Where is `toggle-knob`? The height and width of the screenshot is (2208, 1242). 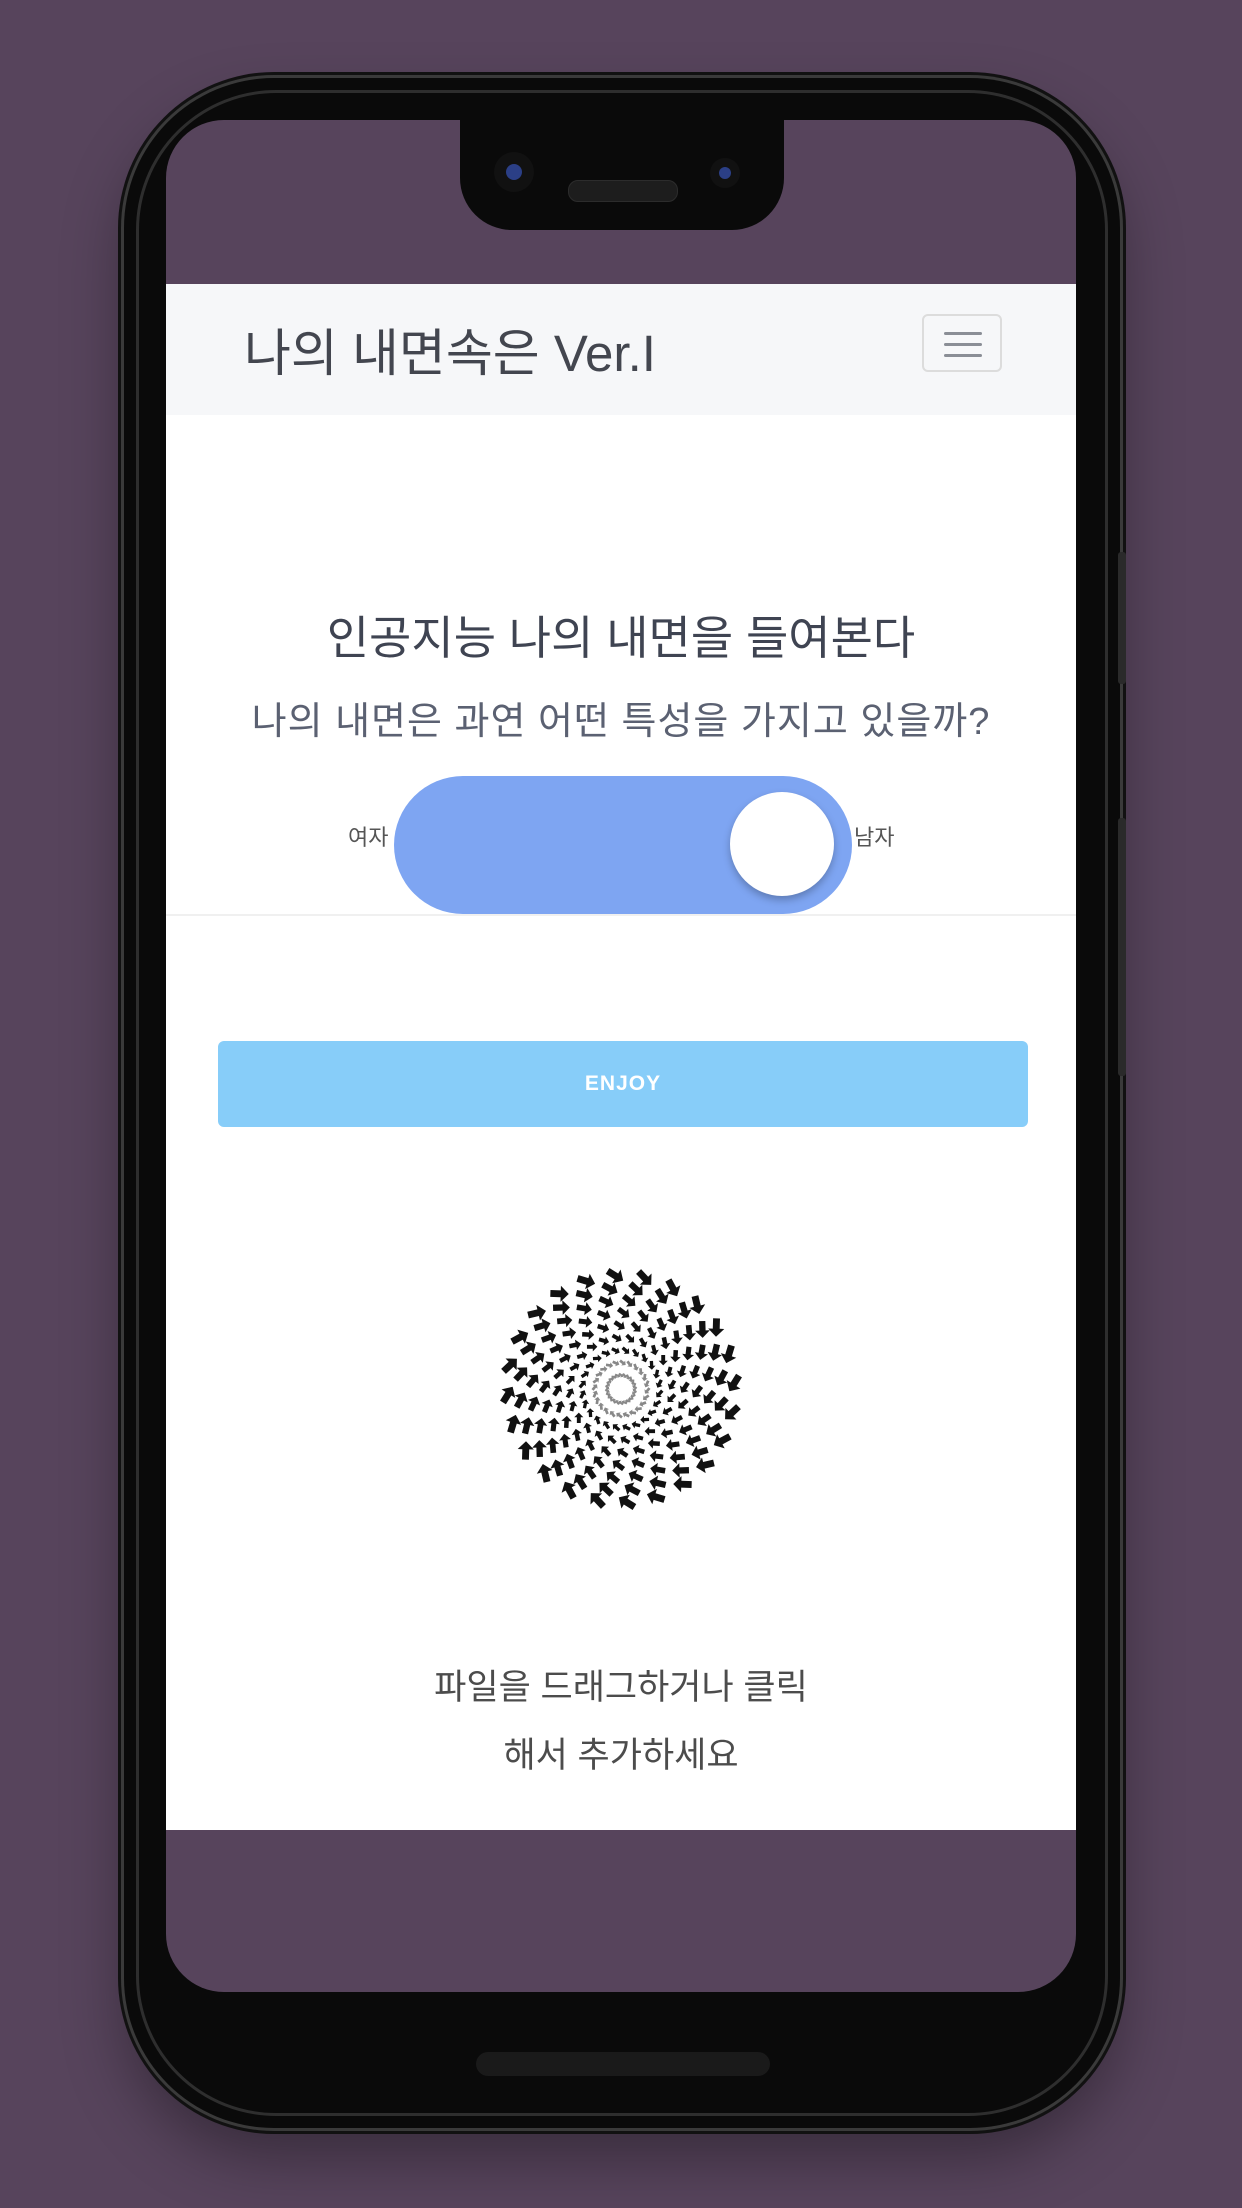 toggle-knob is located at coordinates (782, 844).